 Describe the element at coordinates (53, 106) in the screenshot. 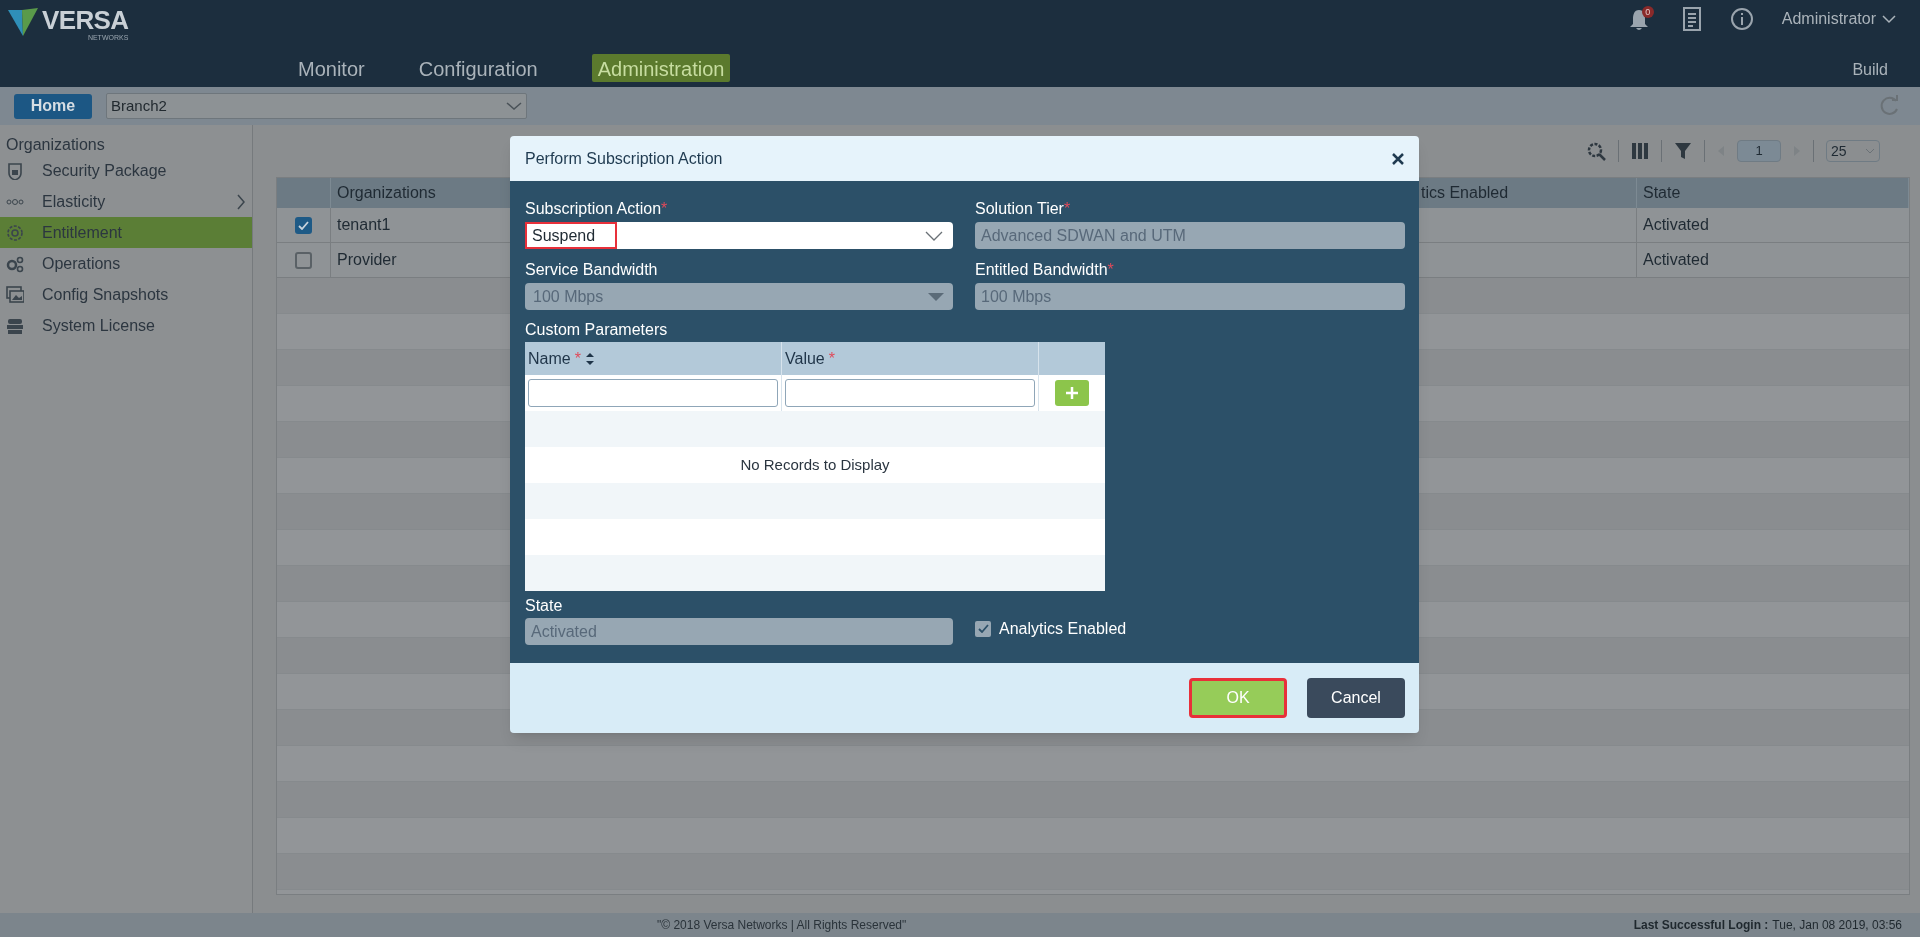

I see `home-button: Home` at that location.